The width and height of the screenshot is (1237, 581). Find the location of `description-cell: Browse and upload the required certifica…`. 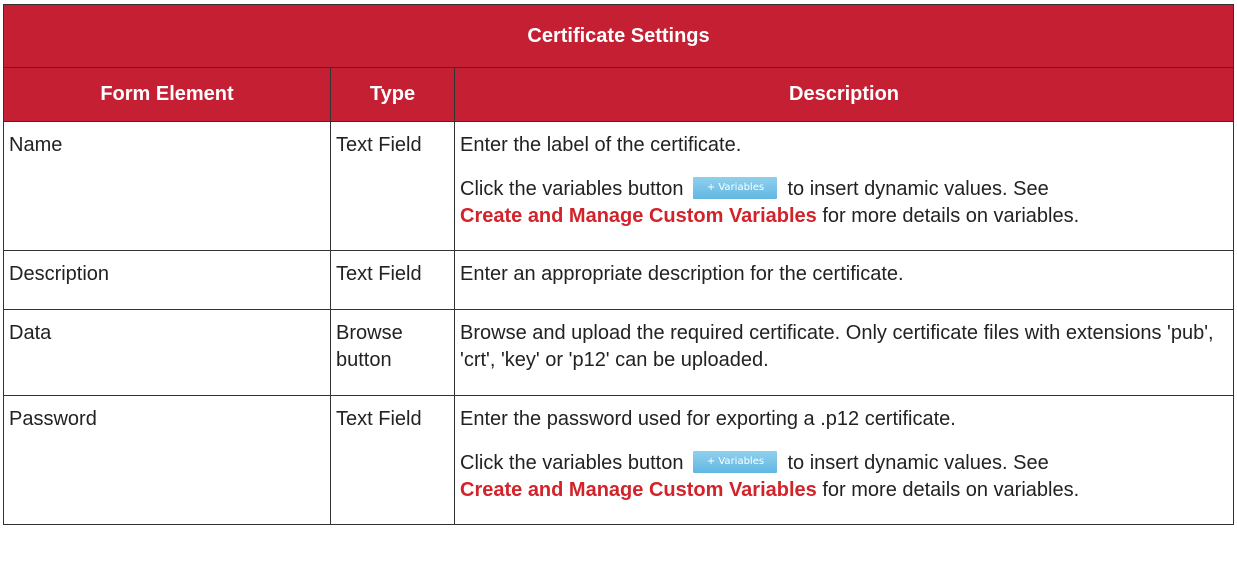

description-cell: Browse and upload the required certifica… is located at coordinates (844, 352).